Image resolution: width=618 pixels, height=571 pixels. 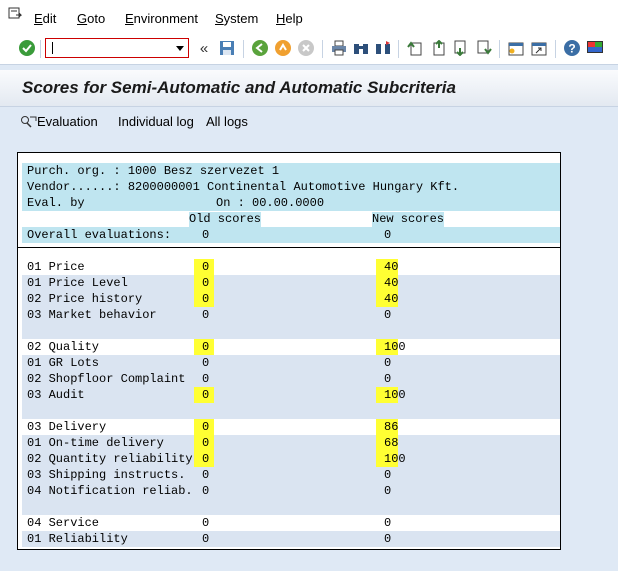 What do you see at coordinates (180, 48) in the screenshot?
I see `command-history-dropdown-icon` at bounding box center [180, 48].